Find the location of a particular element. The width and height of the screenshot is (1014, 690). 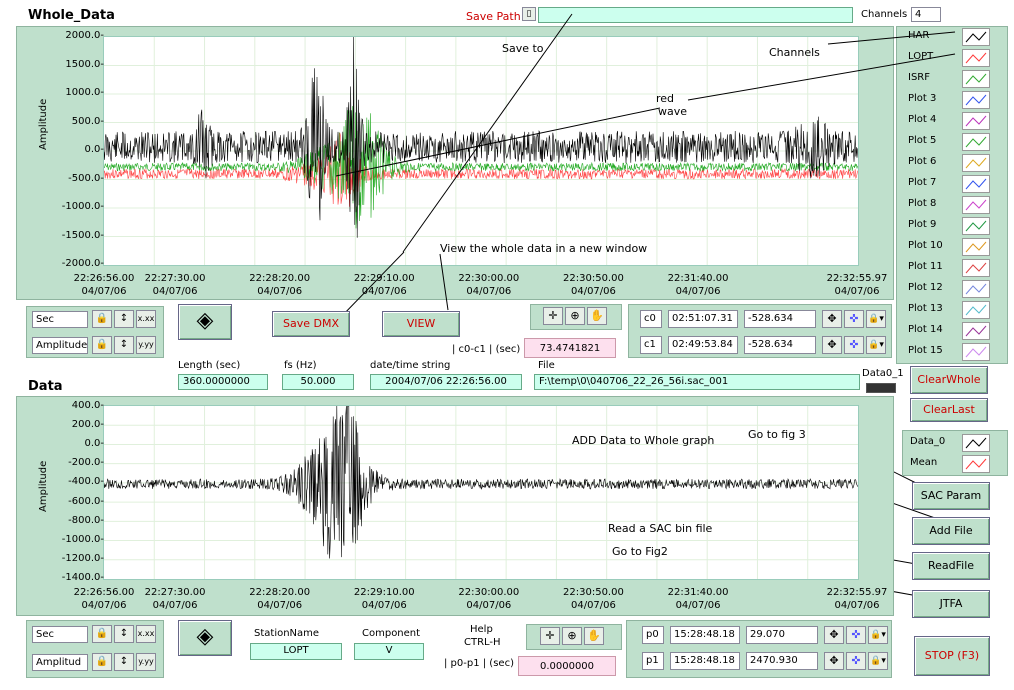

datetime-label: date/time string is located at coordinates (410, 365).